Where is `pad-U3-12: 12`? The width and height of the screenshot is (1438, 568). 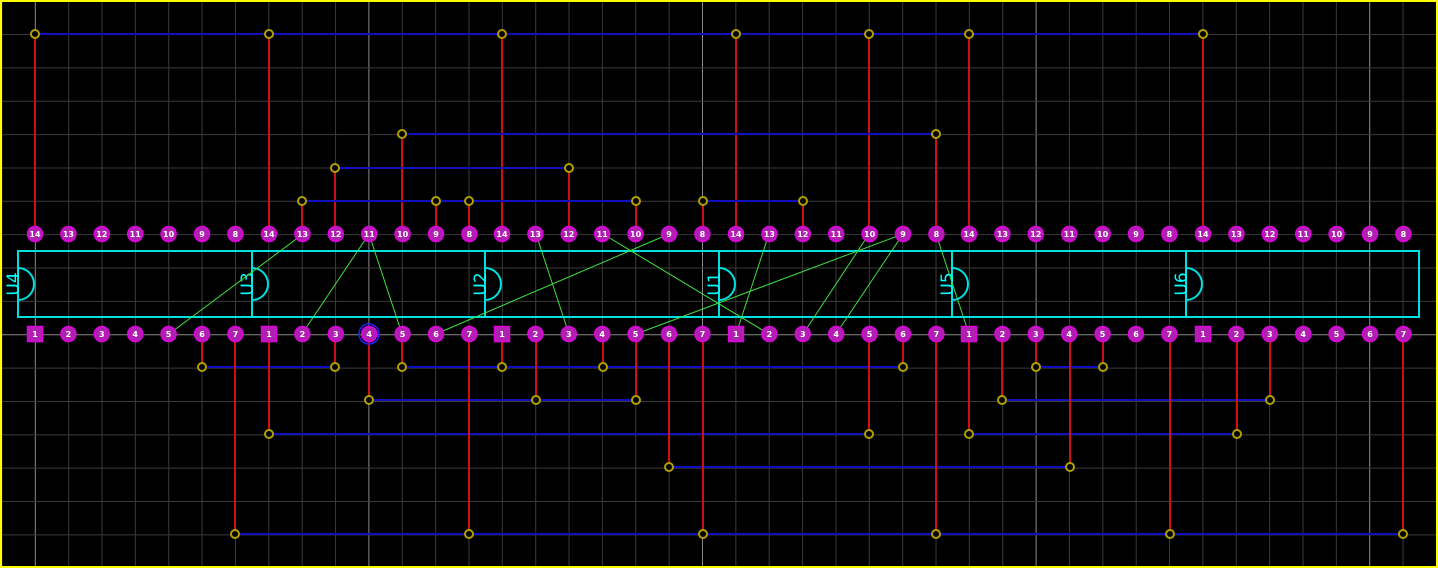
pad-U3-12: 12 is located at coordinates (336, 234).